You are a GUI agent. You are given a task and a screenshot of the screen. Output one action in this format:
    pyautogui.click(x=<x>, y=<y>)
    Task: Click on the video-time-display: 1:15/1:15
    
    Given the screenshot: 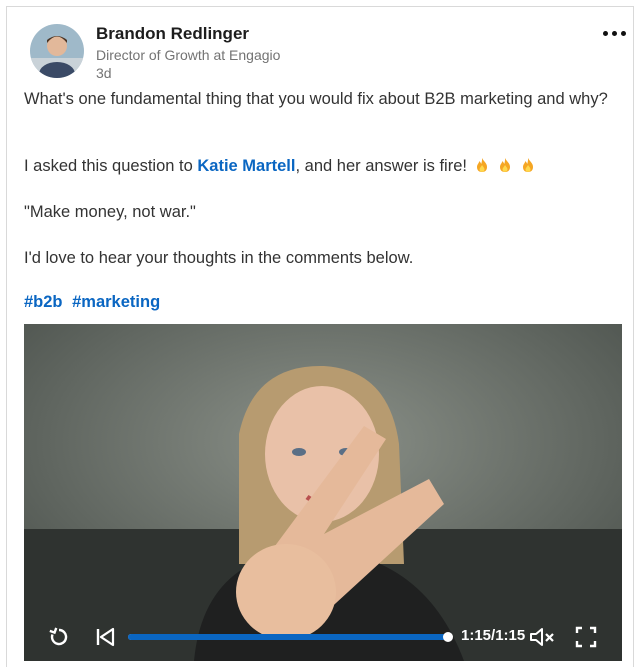 What is the action you would take?
    pyautogui.click(x=493, y=635)
    